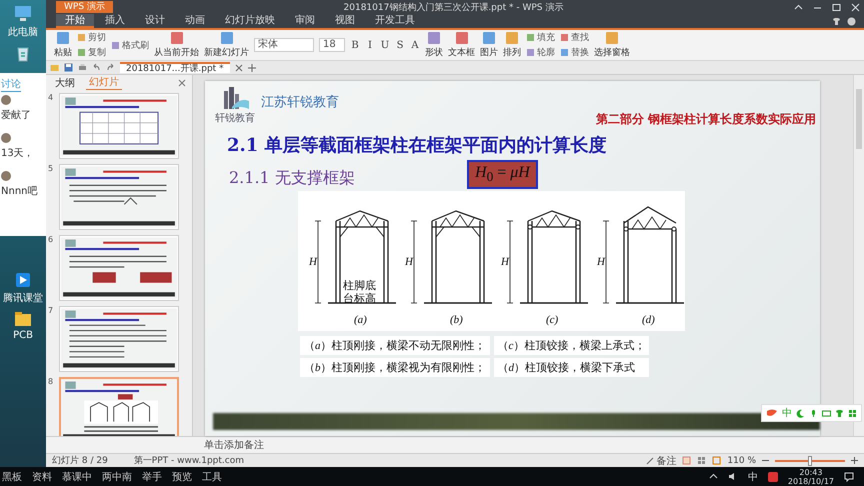 Image resolution: width=864 pixels, height=486 pixels. Describe the element at coordinates (540, 37) in the screenshot. I see `ribbon-button: 填充` at that location.